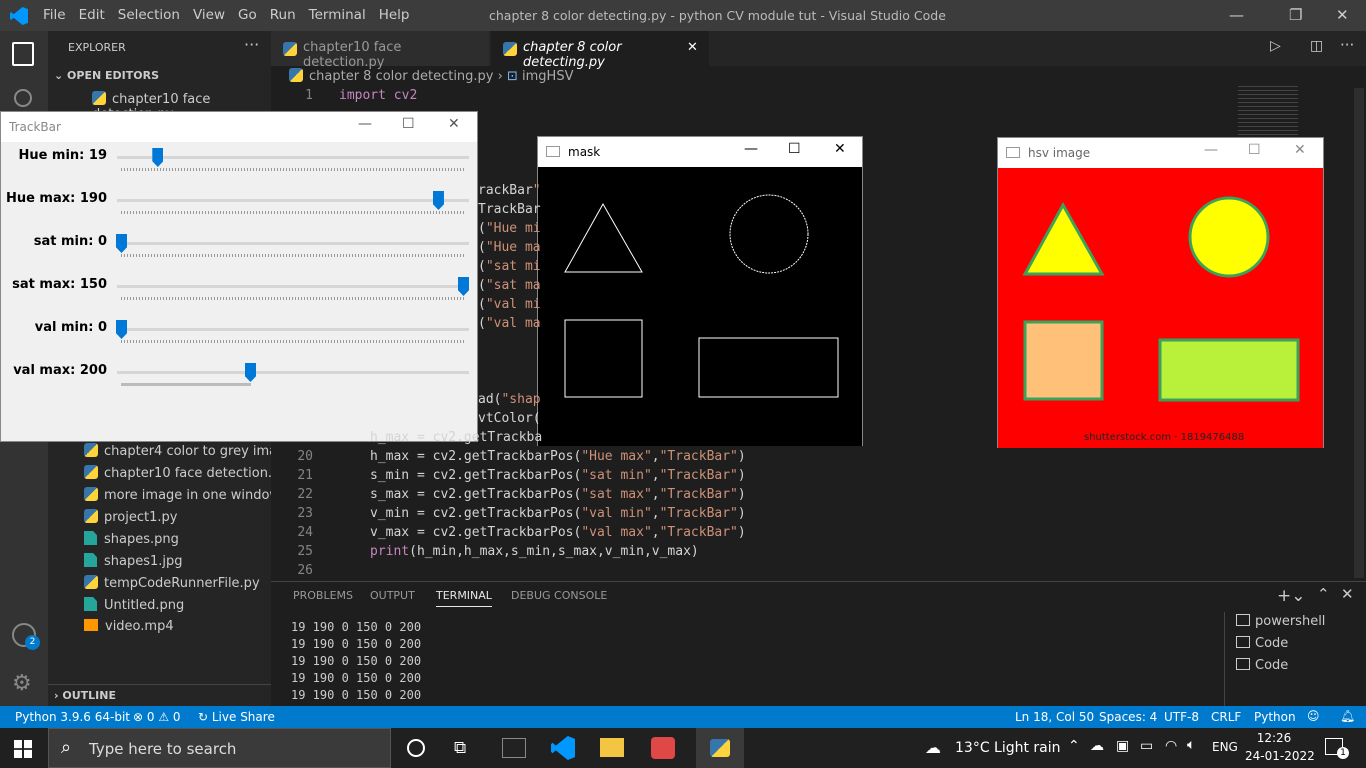  I want to click on breadcrumb-symbol: imgHSV, so click(547, 76).